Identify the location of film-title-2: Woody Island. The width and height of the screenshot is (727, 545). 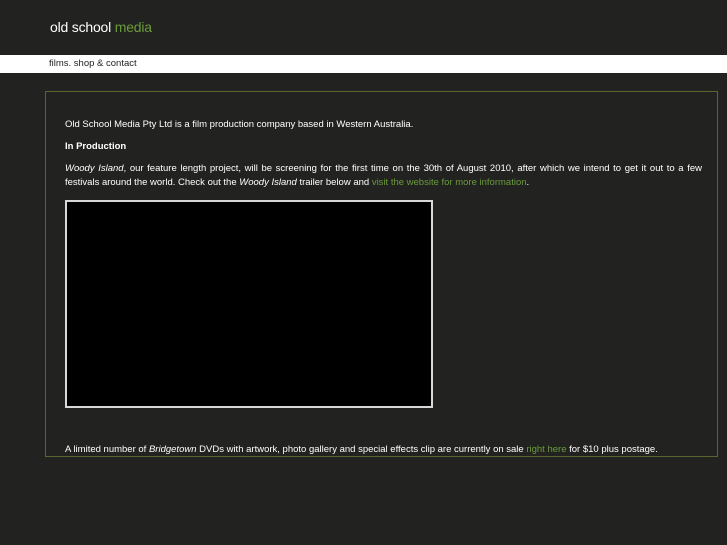
(268, 182).